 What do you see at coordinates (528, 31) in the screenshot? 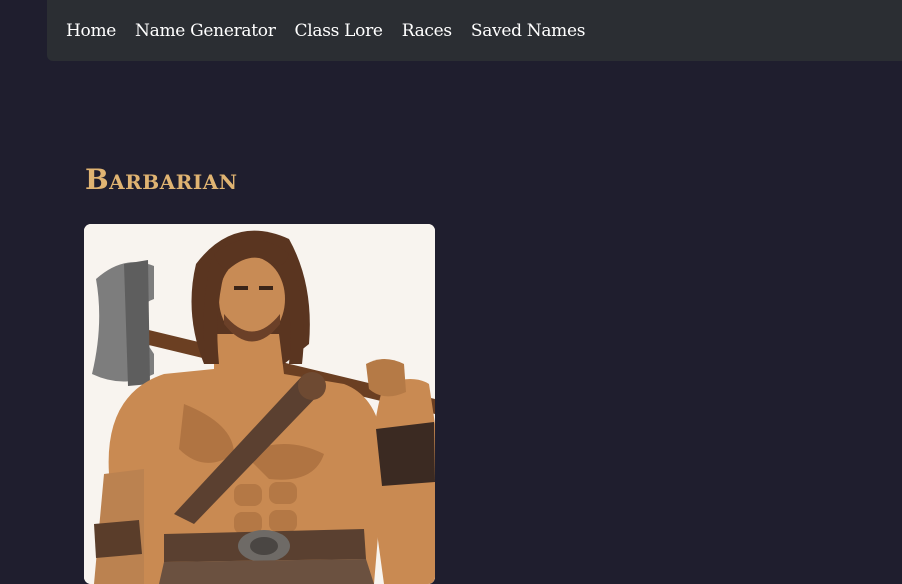
I see `nav-saved-names-link: Saved Names` at bounding box center [528, 31].